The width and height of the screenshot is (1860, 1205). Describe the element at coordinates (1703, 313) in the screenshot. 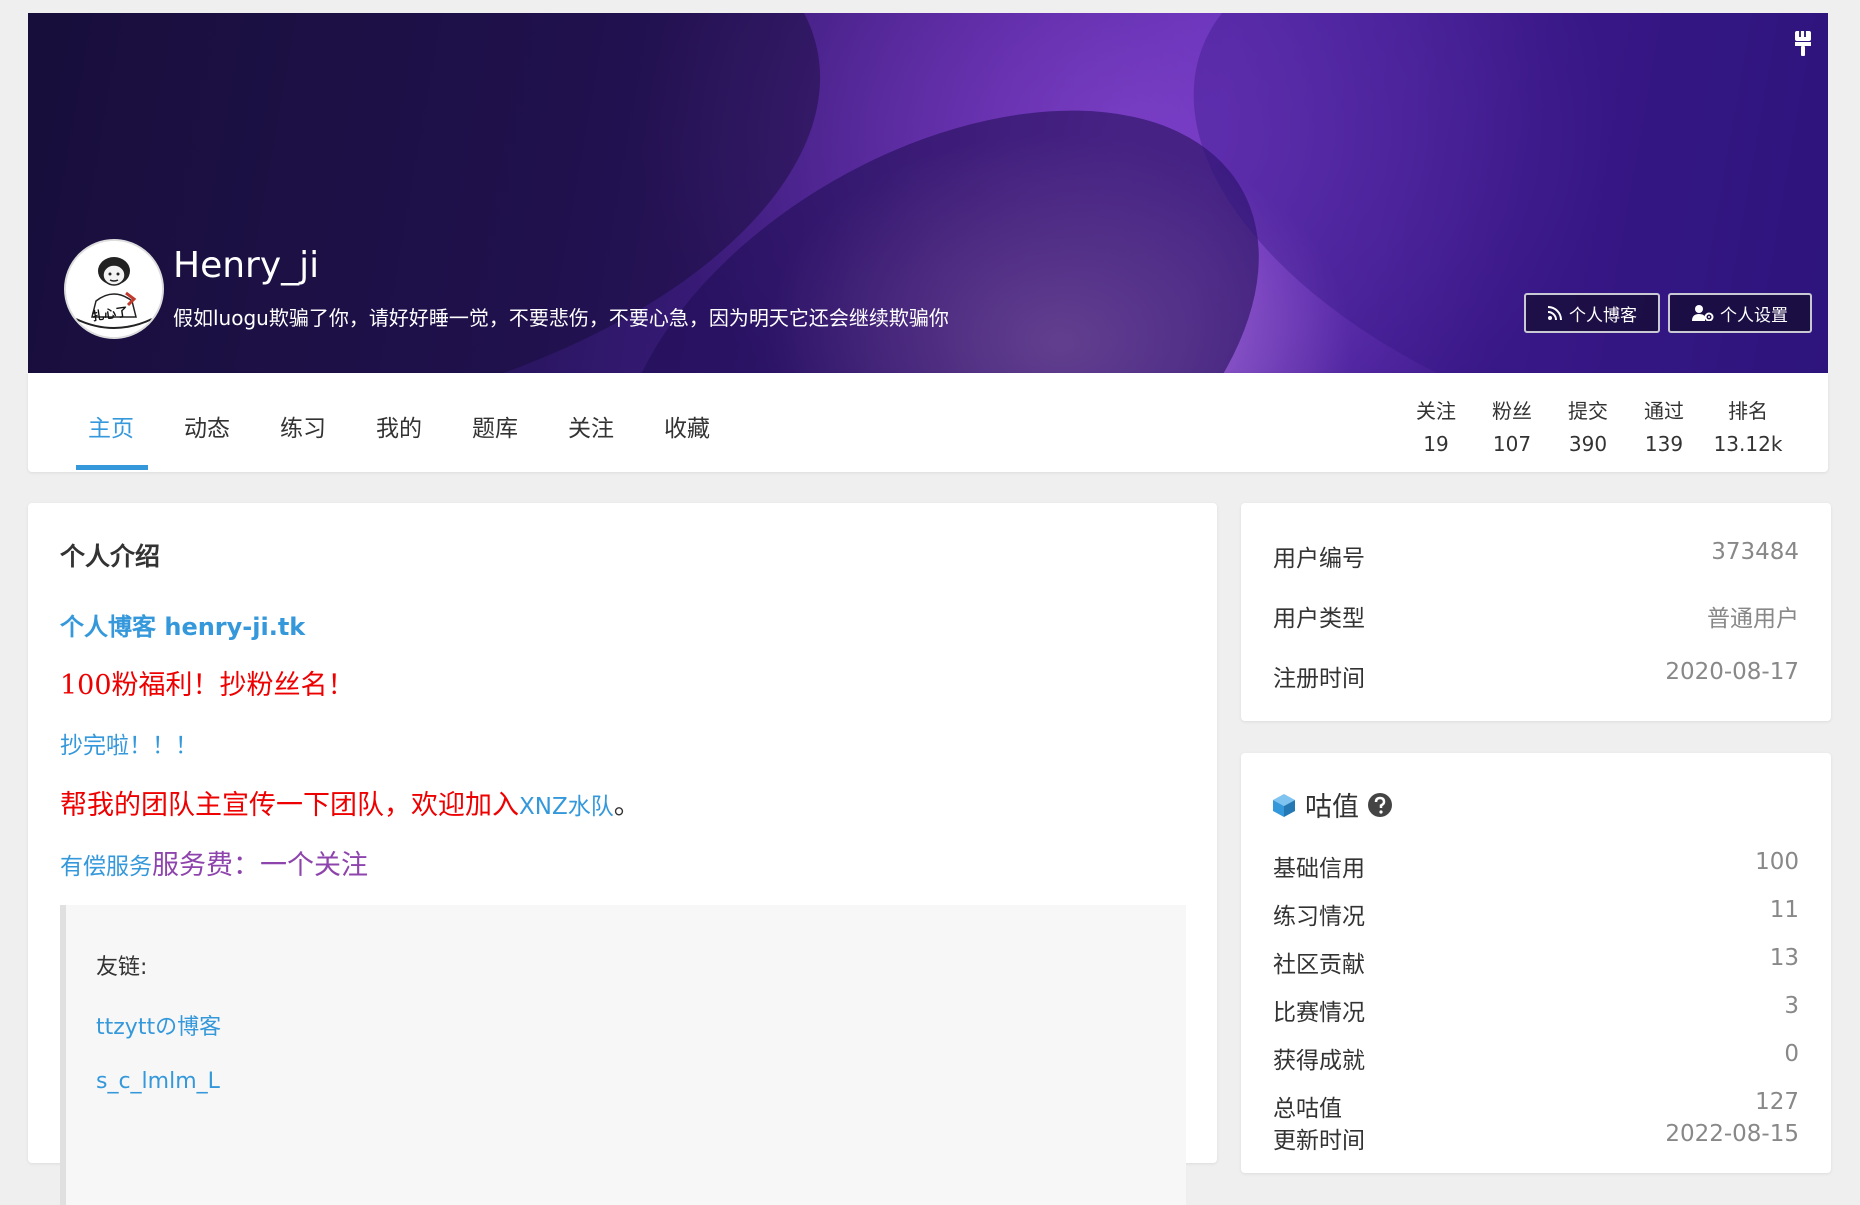

I see `user-cog-icon` at that location.